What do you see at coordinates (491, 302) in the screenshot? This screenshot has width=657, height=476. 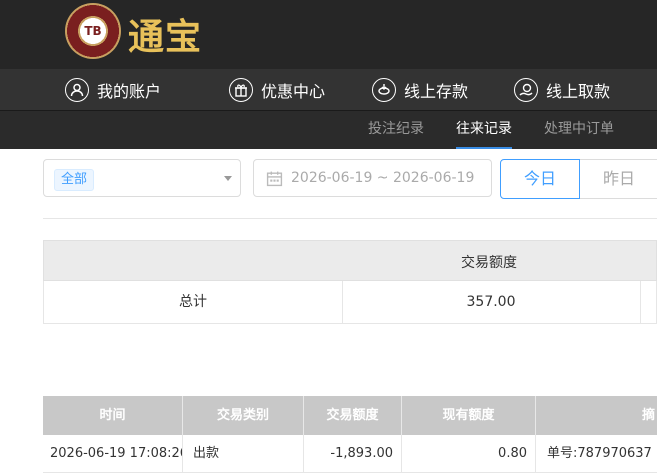 I see `summary-total-value: 357.00` at bounding box center [491, 302].